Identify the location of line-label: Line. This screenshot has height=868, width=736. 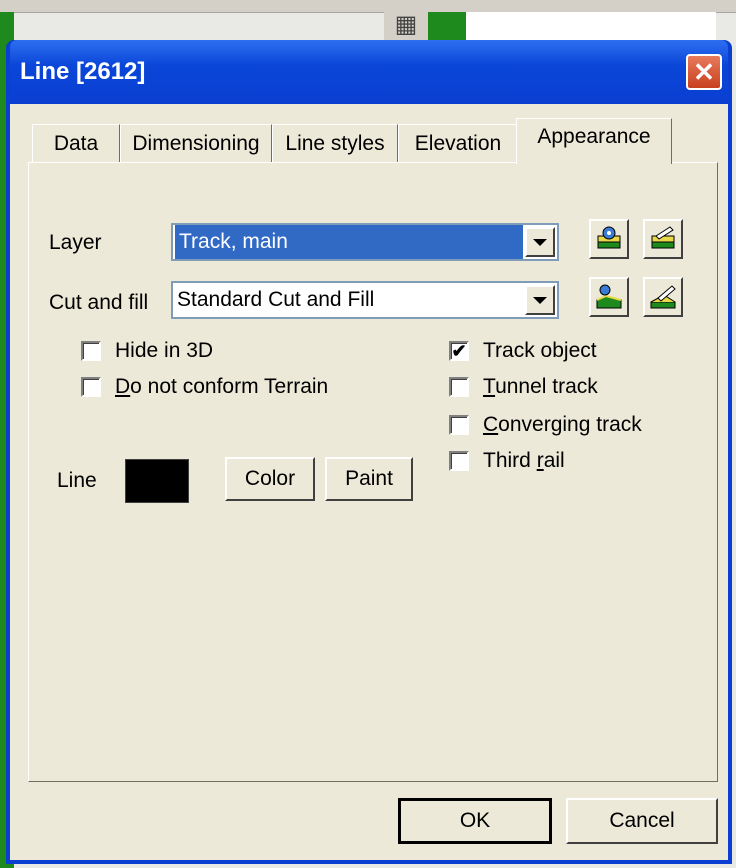
(77, 480).